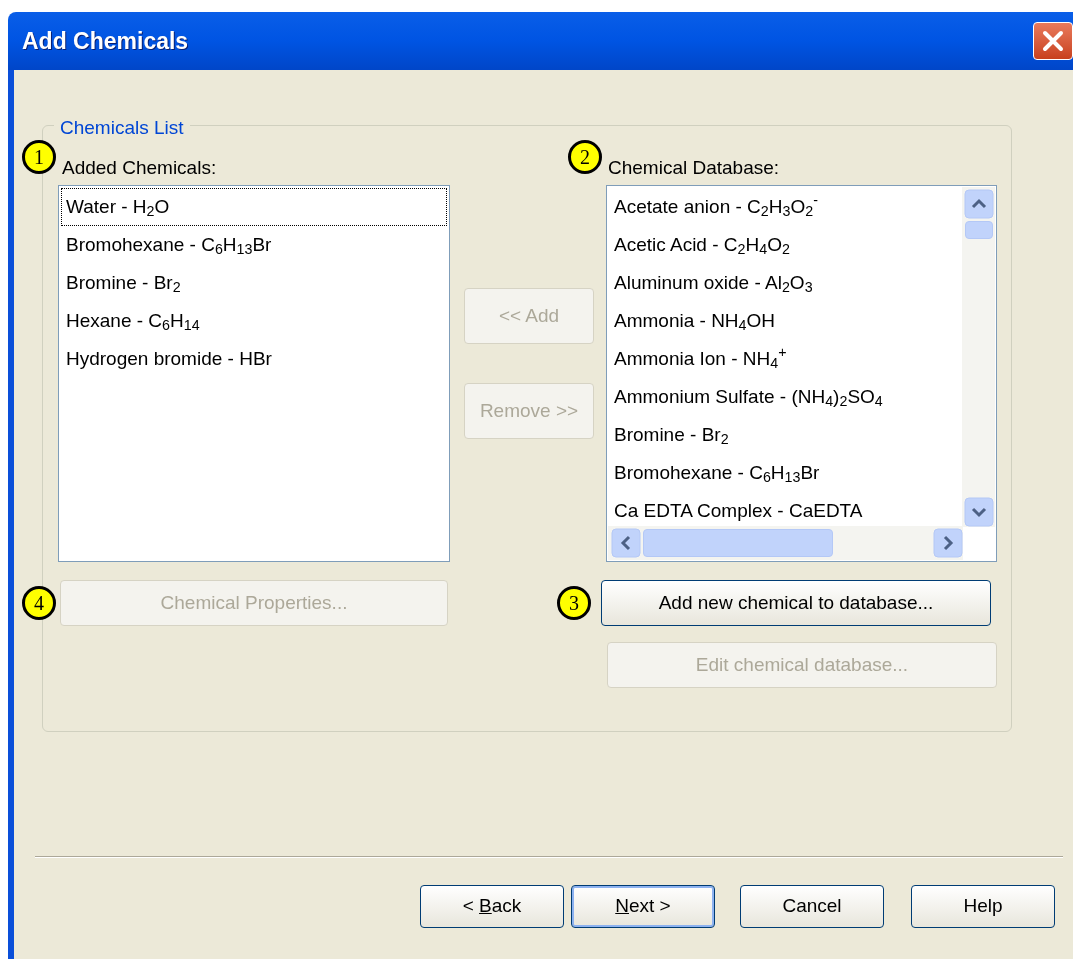  I want to click on dialog-button: Next >, so click(643, 906).